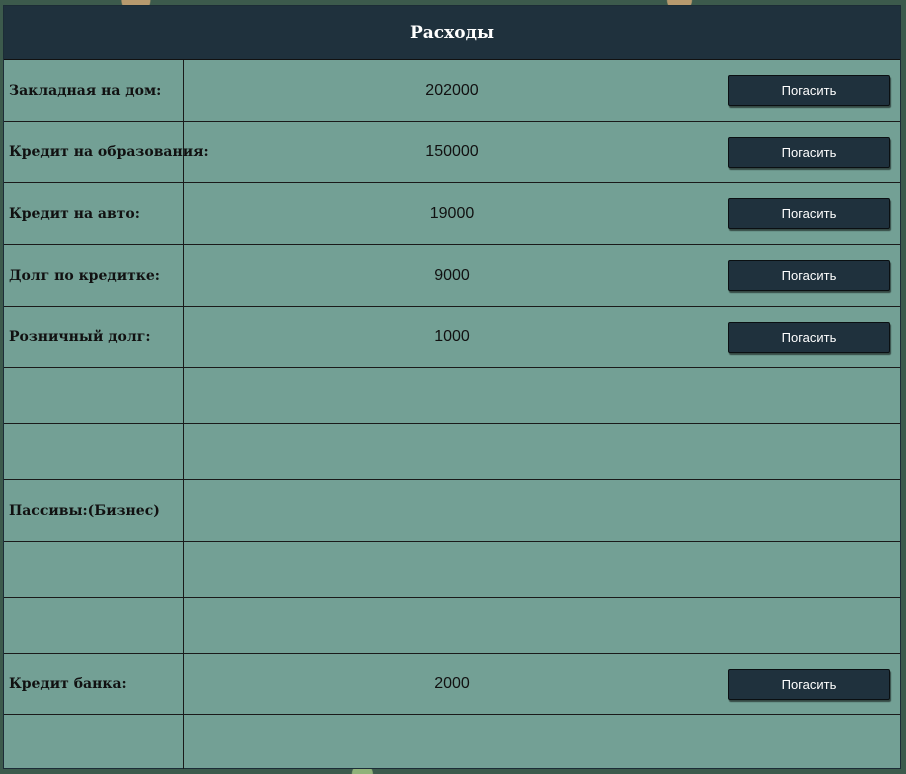 The width and height of the screenshot is (906, 774). I want to click on row-label: Закладная на дом:, so click(94, 90).